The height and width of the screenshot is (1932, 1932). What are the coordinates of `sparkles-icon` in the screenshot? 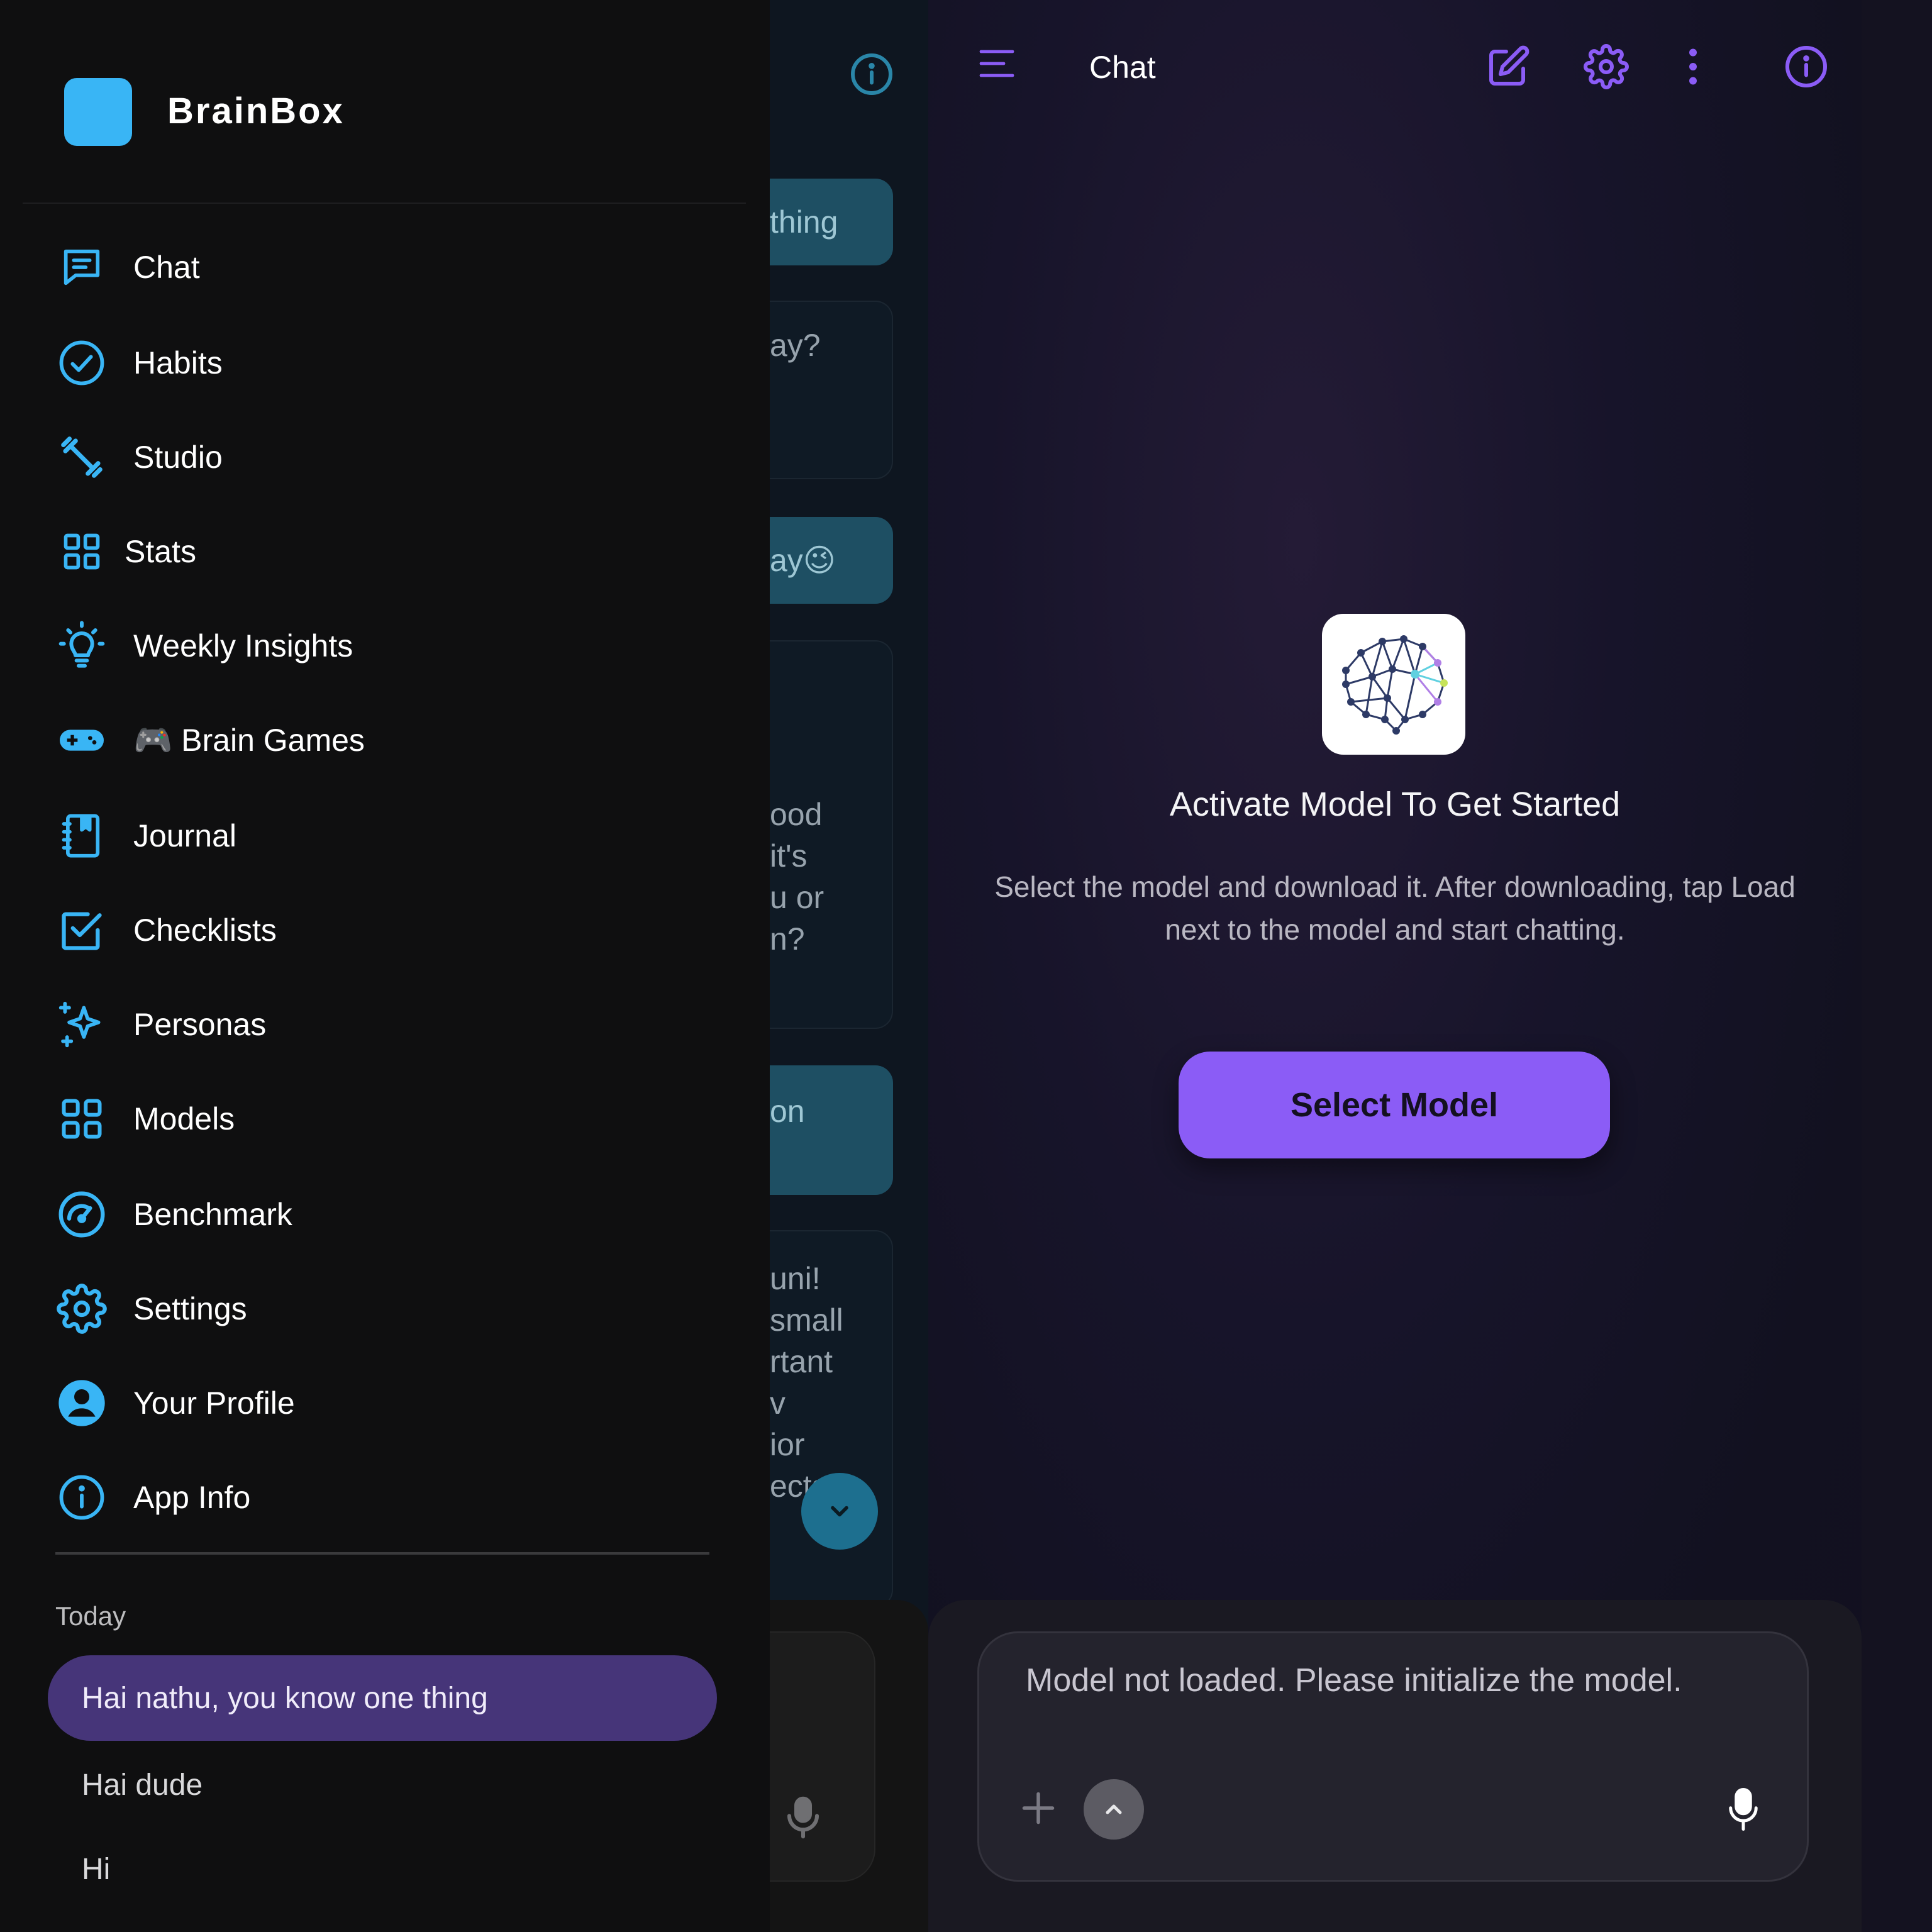 It's located at (82, 1024).